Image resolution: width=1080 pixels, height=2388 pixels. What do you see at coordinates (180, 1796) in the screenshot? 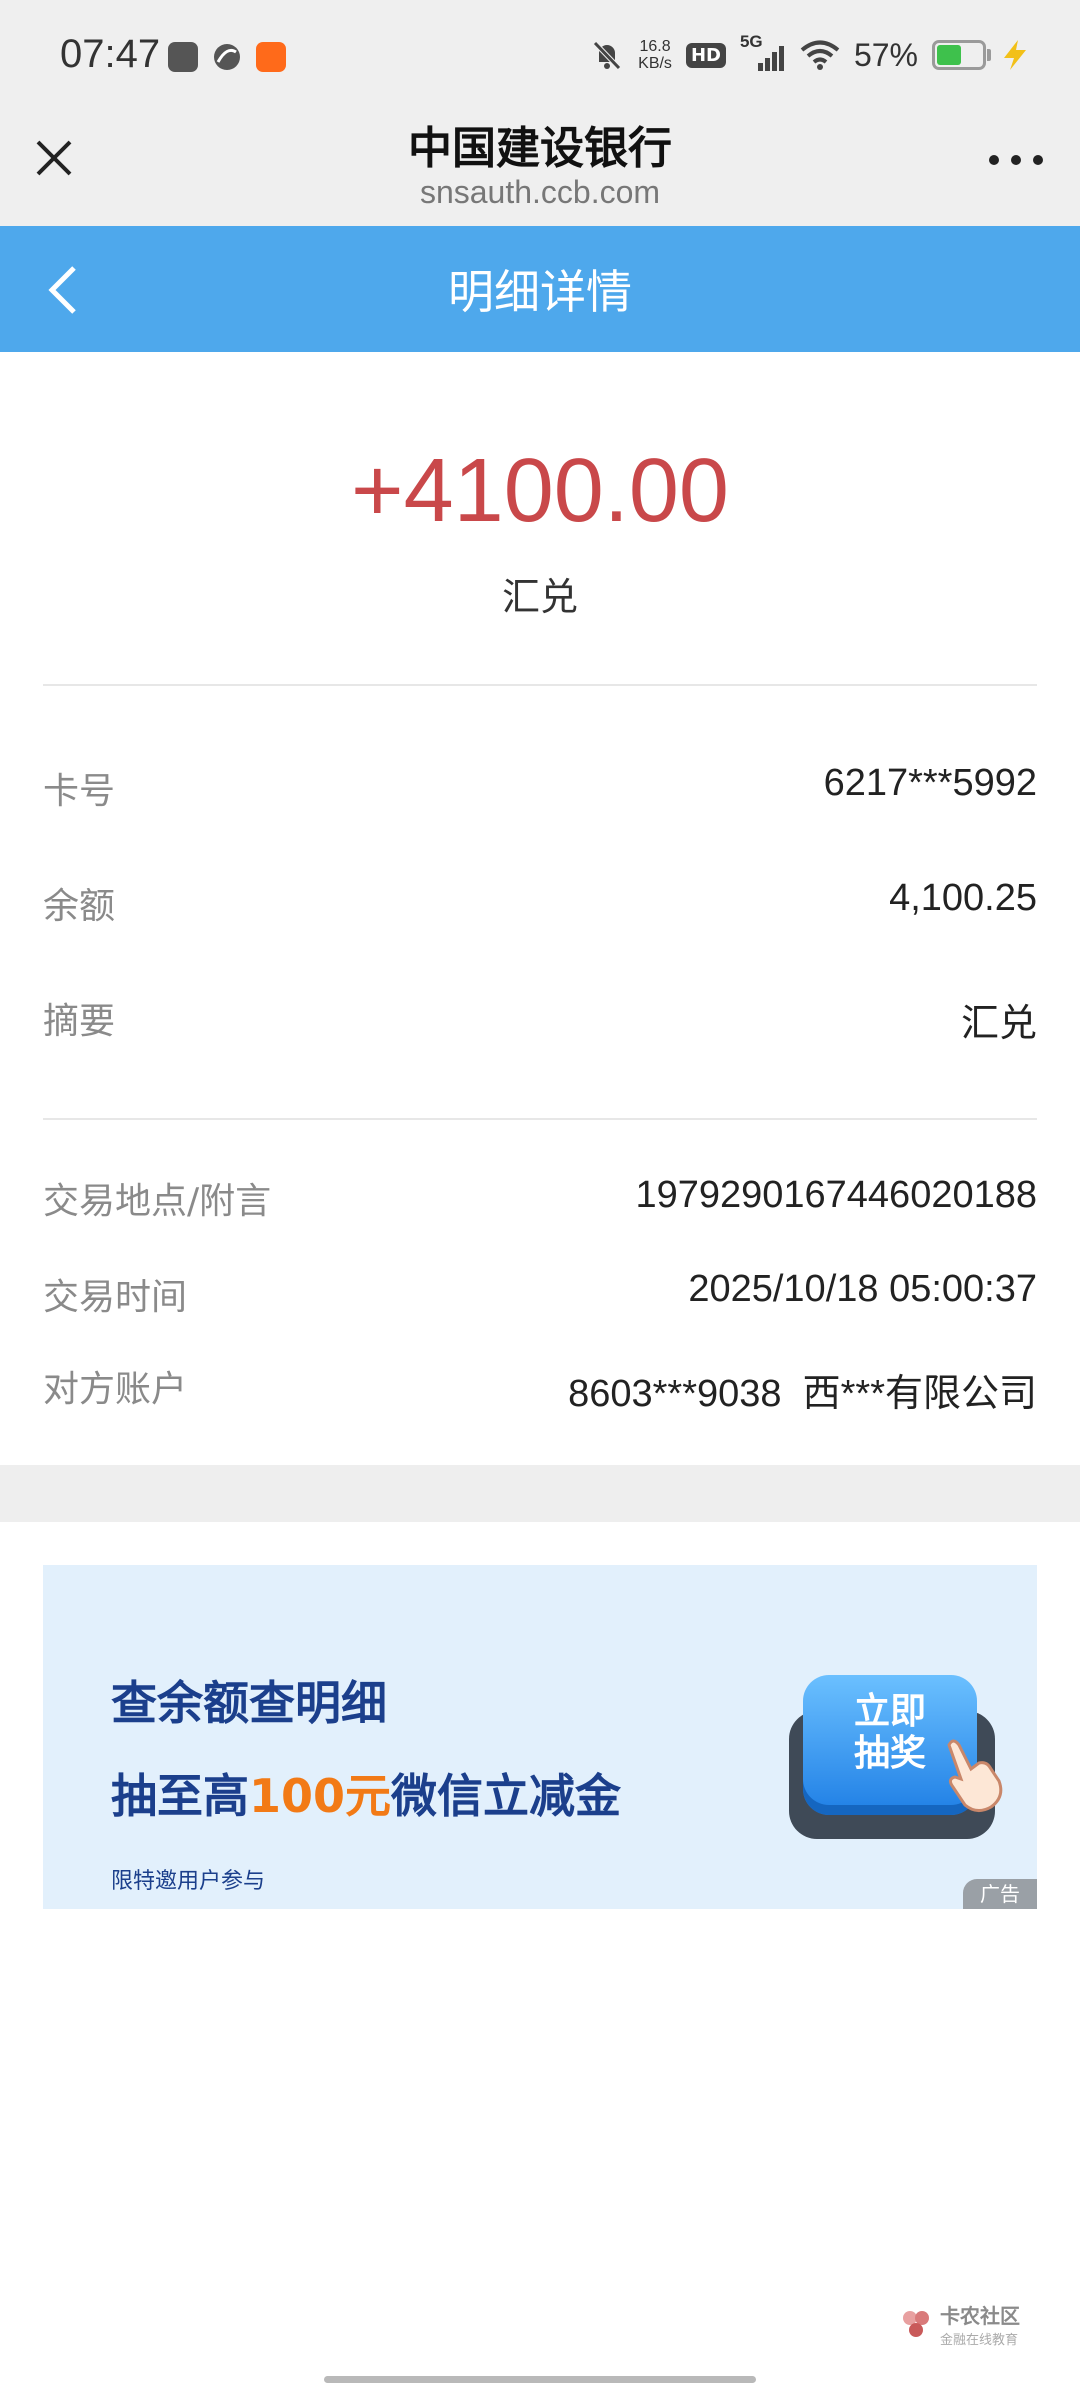
I see `ad-subheadline-pre: 抽至高` at bounding box center [180, 1796].